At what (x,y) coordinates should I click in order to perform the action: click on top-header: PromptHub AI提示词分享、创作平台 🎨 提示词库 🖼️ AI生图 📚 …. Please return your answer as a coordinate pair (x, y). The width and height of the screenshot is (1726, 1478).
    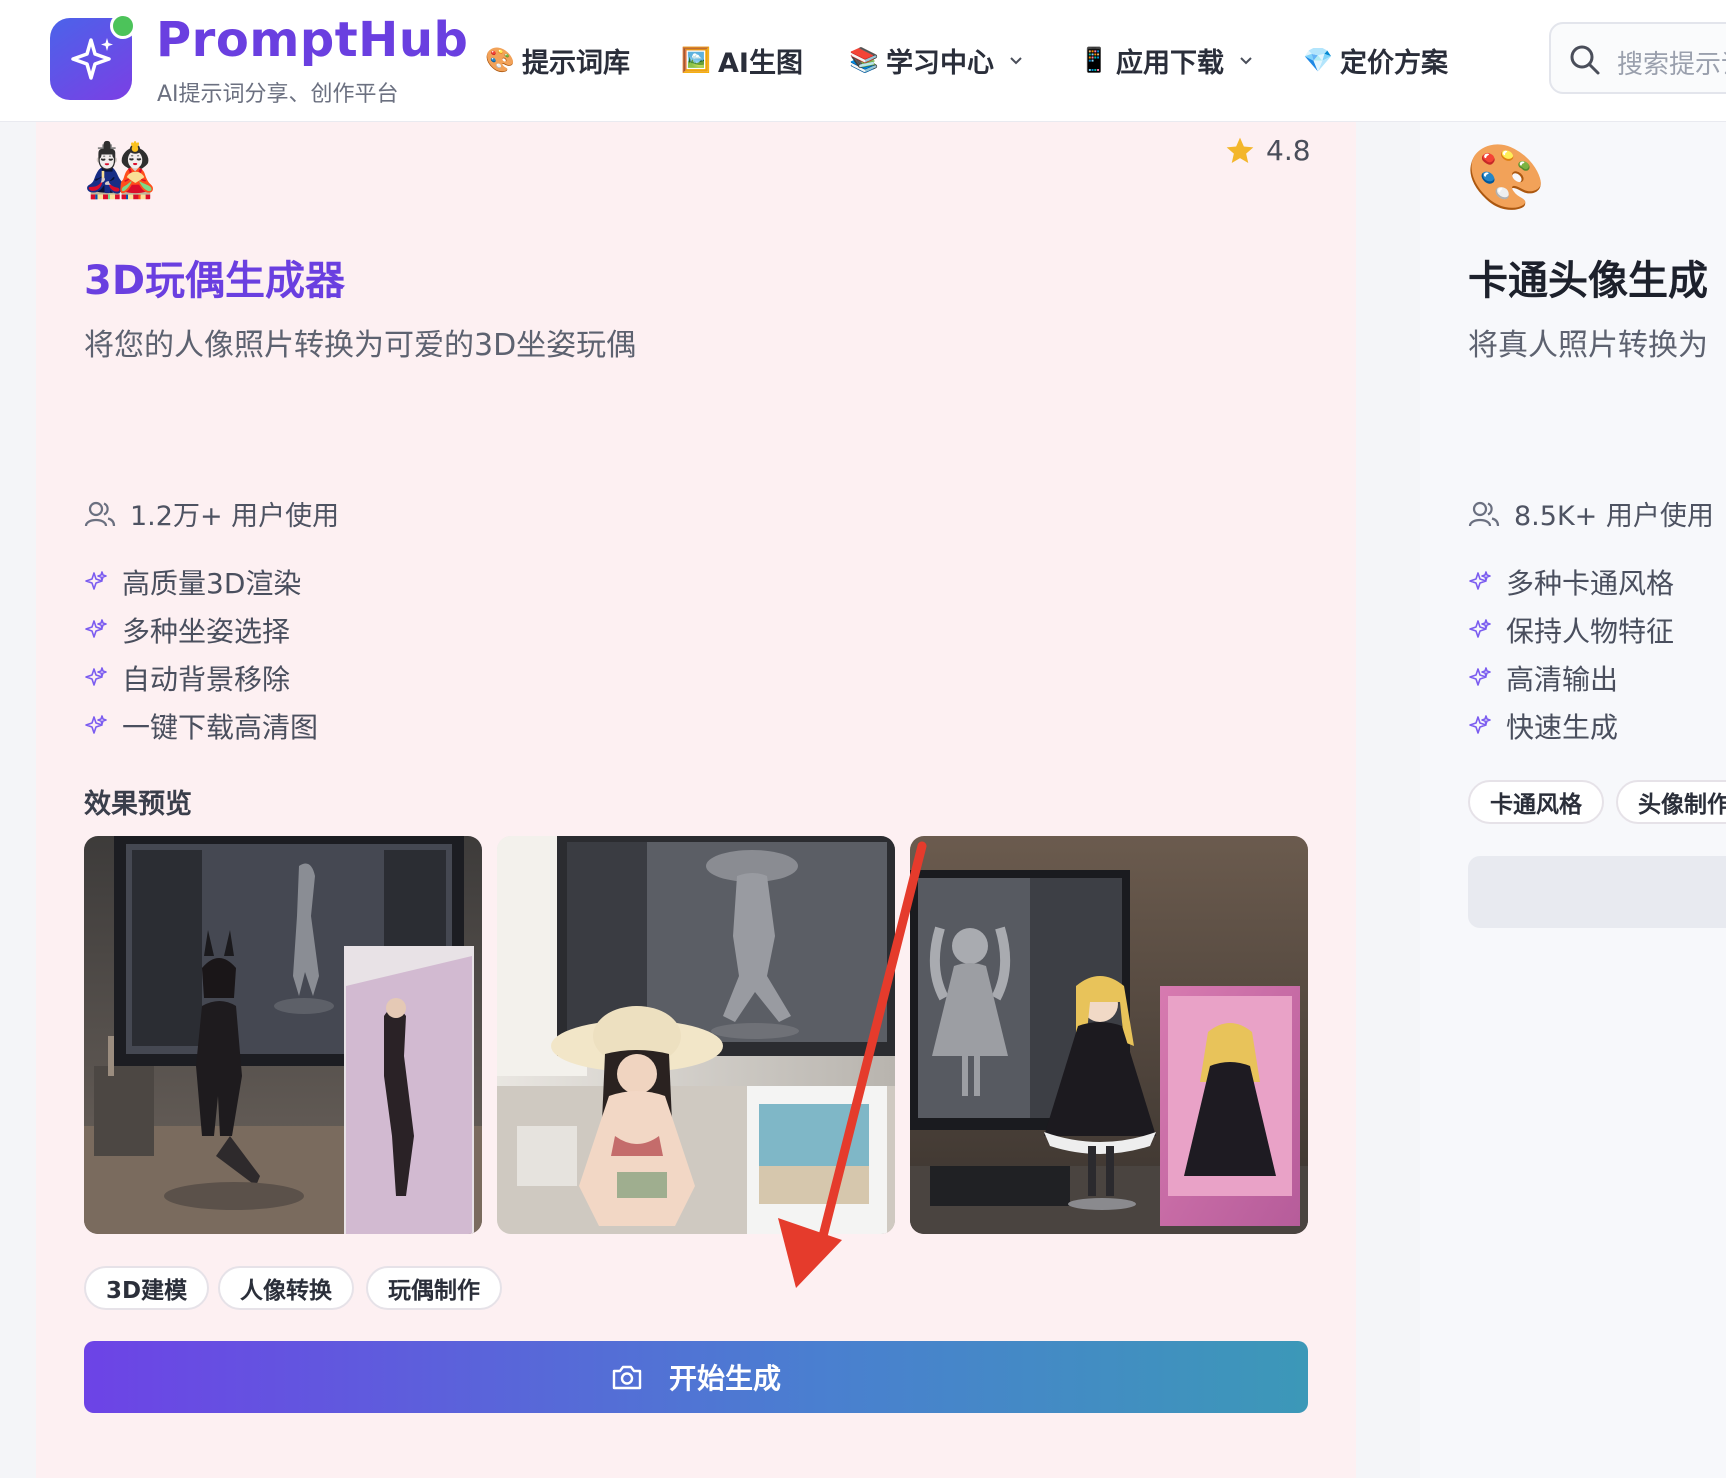
    Looking at the image, I should click on (863, 61).